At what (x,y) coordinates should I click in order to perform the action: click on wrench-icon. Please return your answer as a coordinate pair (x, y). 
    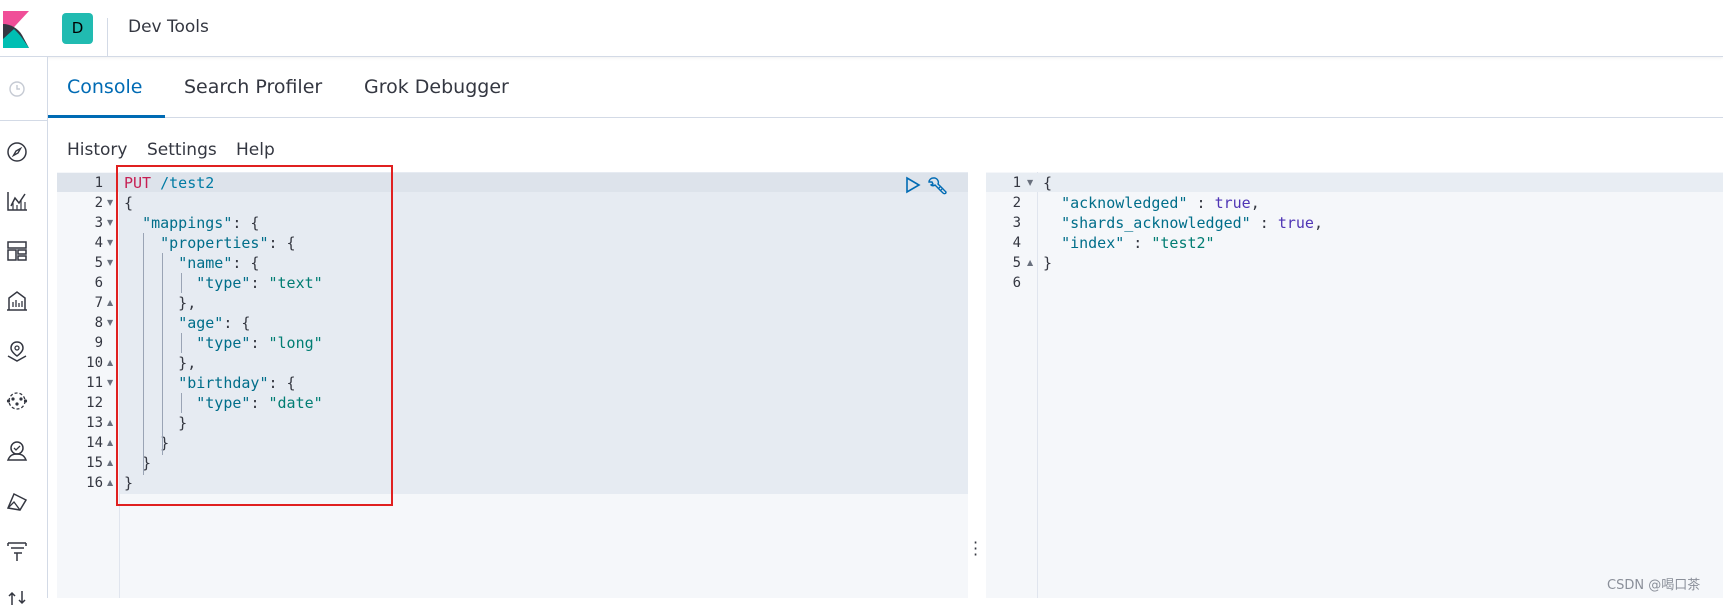
    Looking at the image, I should click on (938, 186).